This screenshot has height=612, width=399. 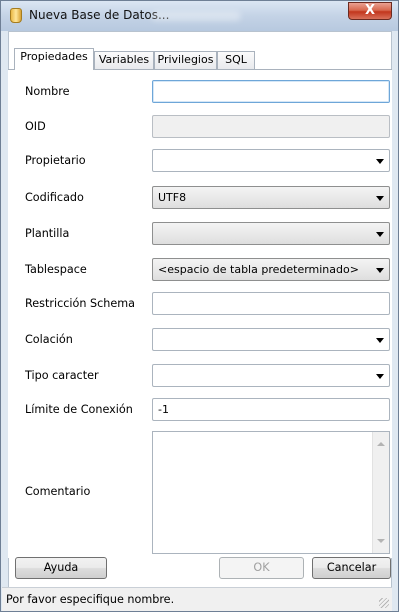 I want to click on limite-conexion-value: -1, so click(x=163, y=409).